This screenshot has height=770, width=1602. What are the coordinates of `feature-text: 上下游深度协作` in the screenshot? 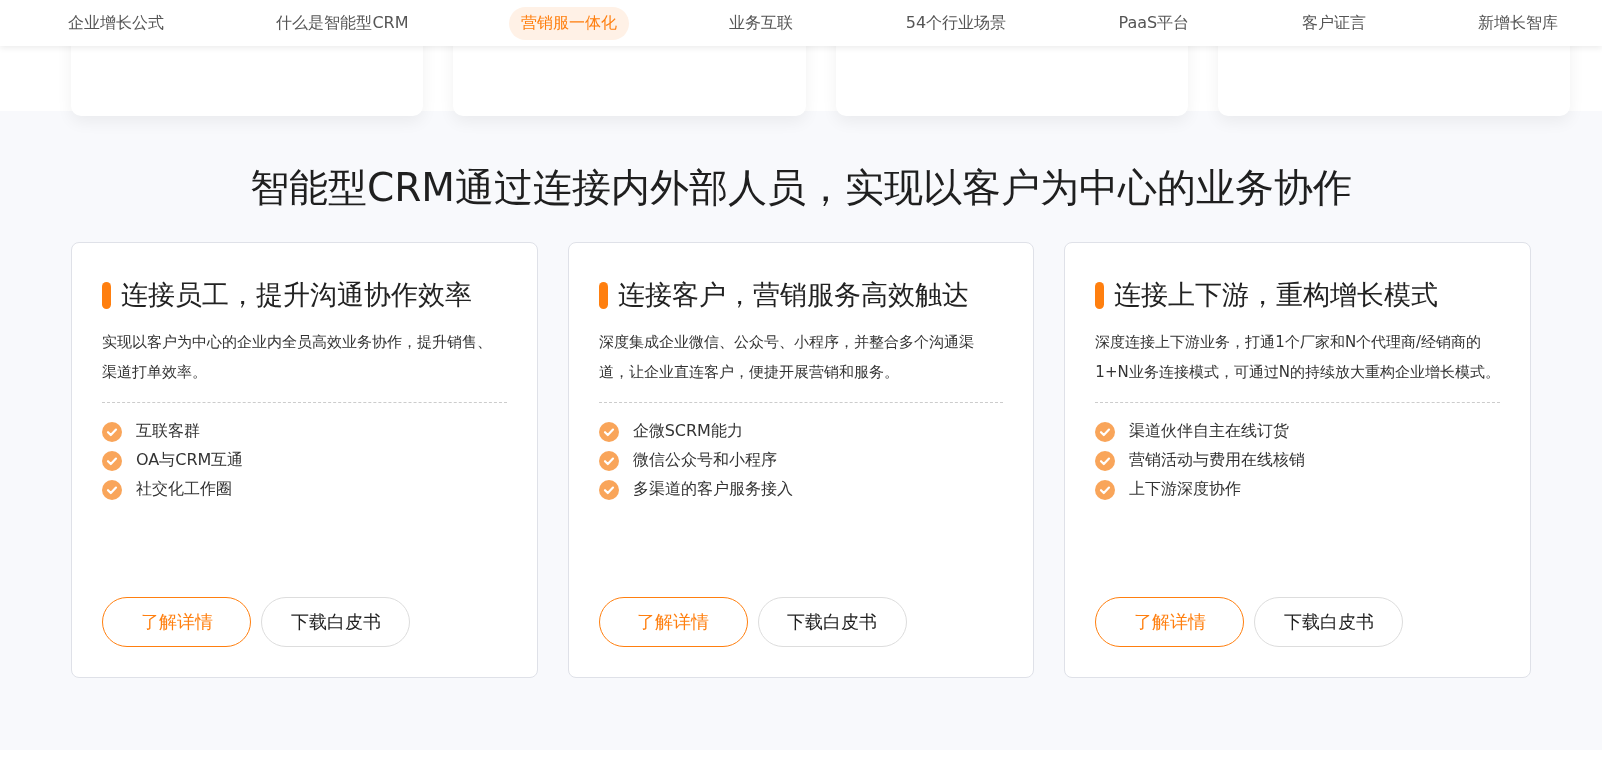 It's located at (1185, 489).